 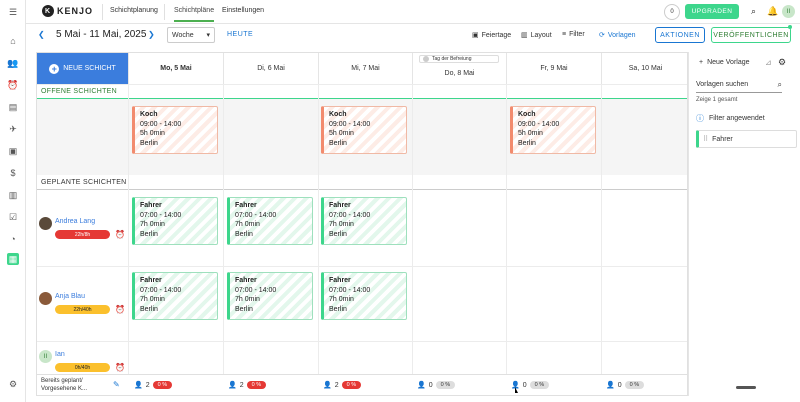 What do you see at coordinates (536, 35) in the screenshot?
I see `layout-button: ▥ Layout` at bounding box center [536, 35].